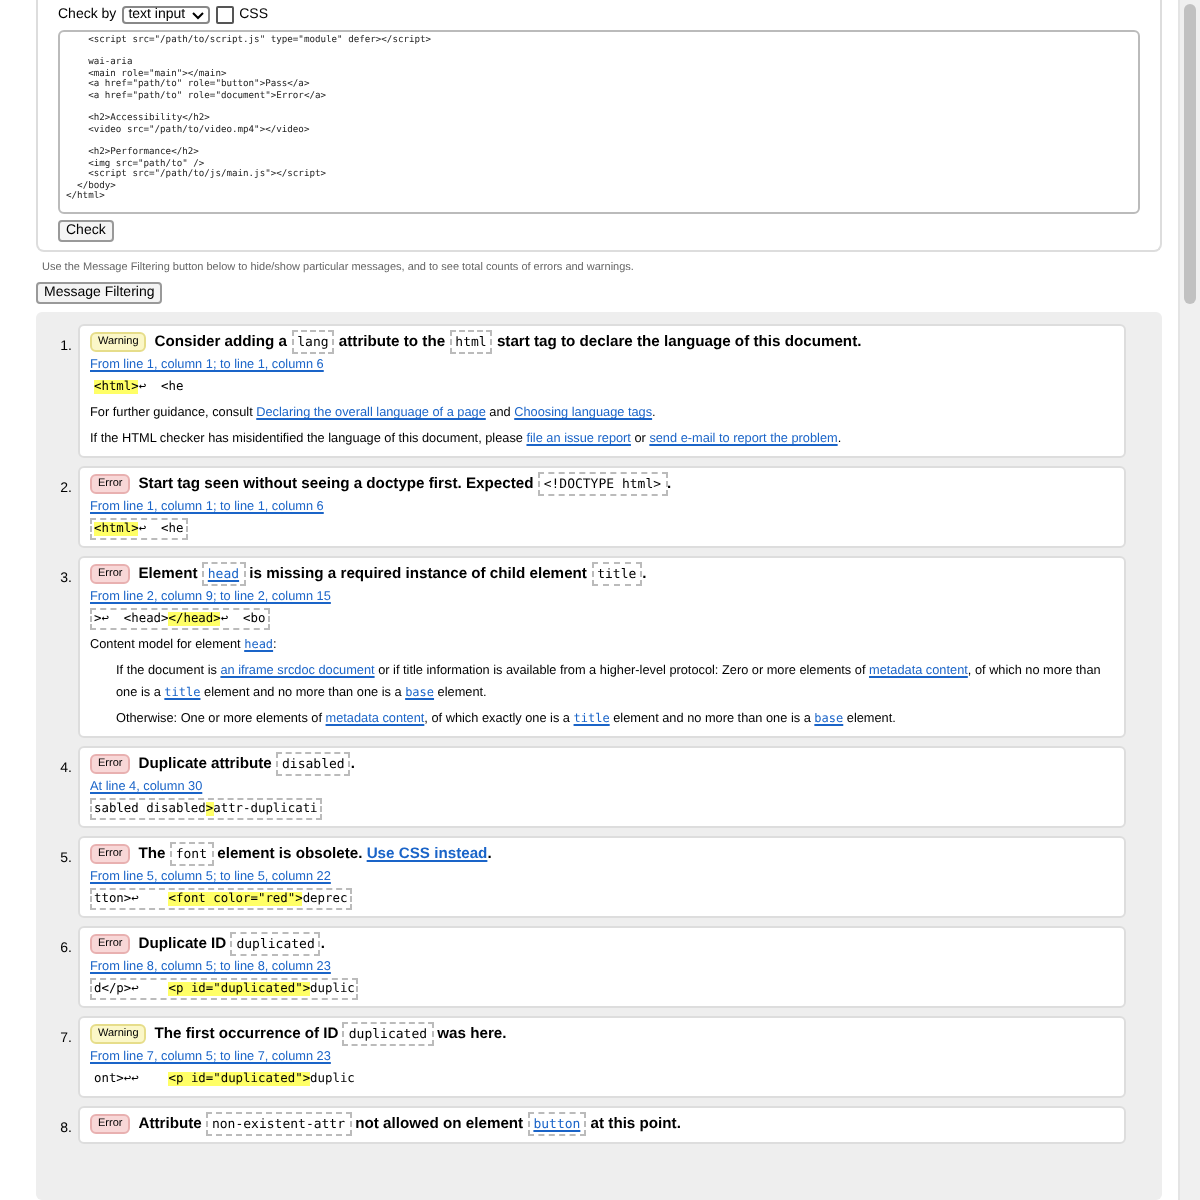  Describe the element at coordinates (1189, 600) in the screenshot. I see `scrollbar` at that location.